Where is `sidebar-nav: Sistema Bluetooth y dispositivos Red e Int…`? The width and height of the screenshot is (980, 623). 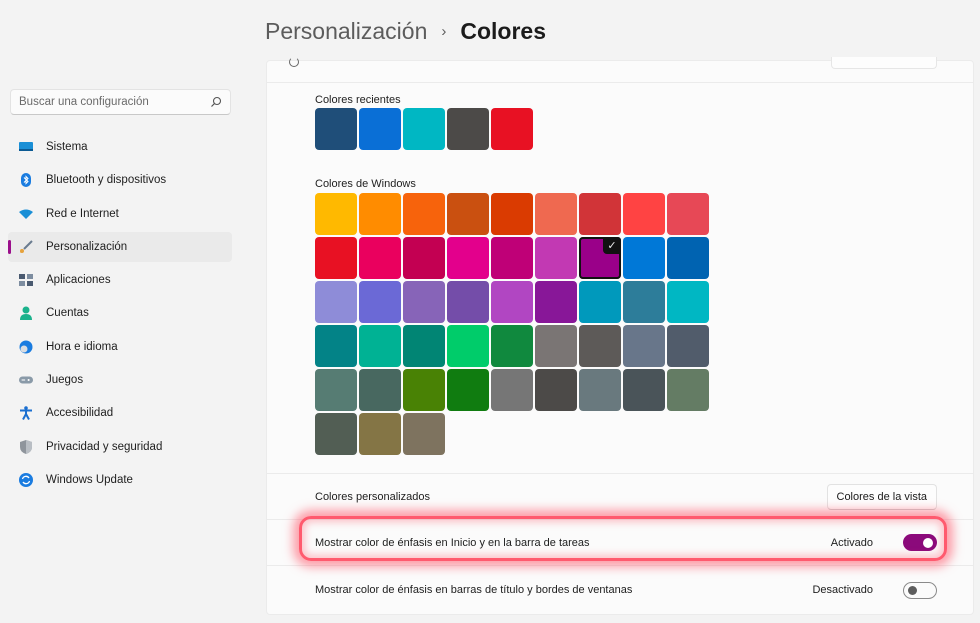 sidebar-nav: Sistema Bluetooth y dispositivos Red e Int… is located at coordinates (120, 315).